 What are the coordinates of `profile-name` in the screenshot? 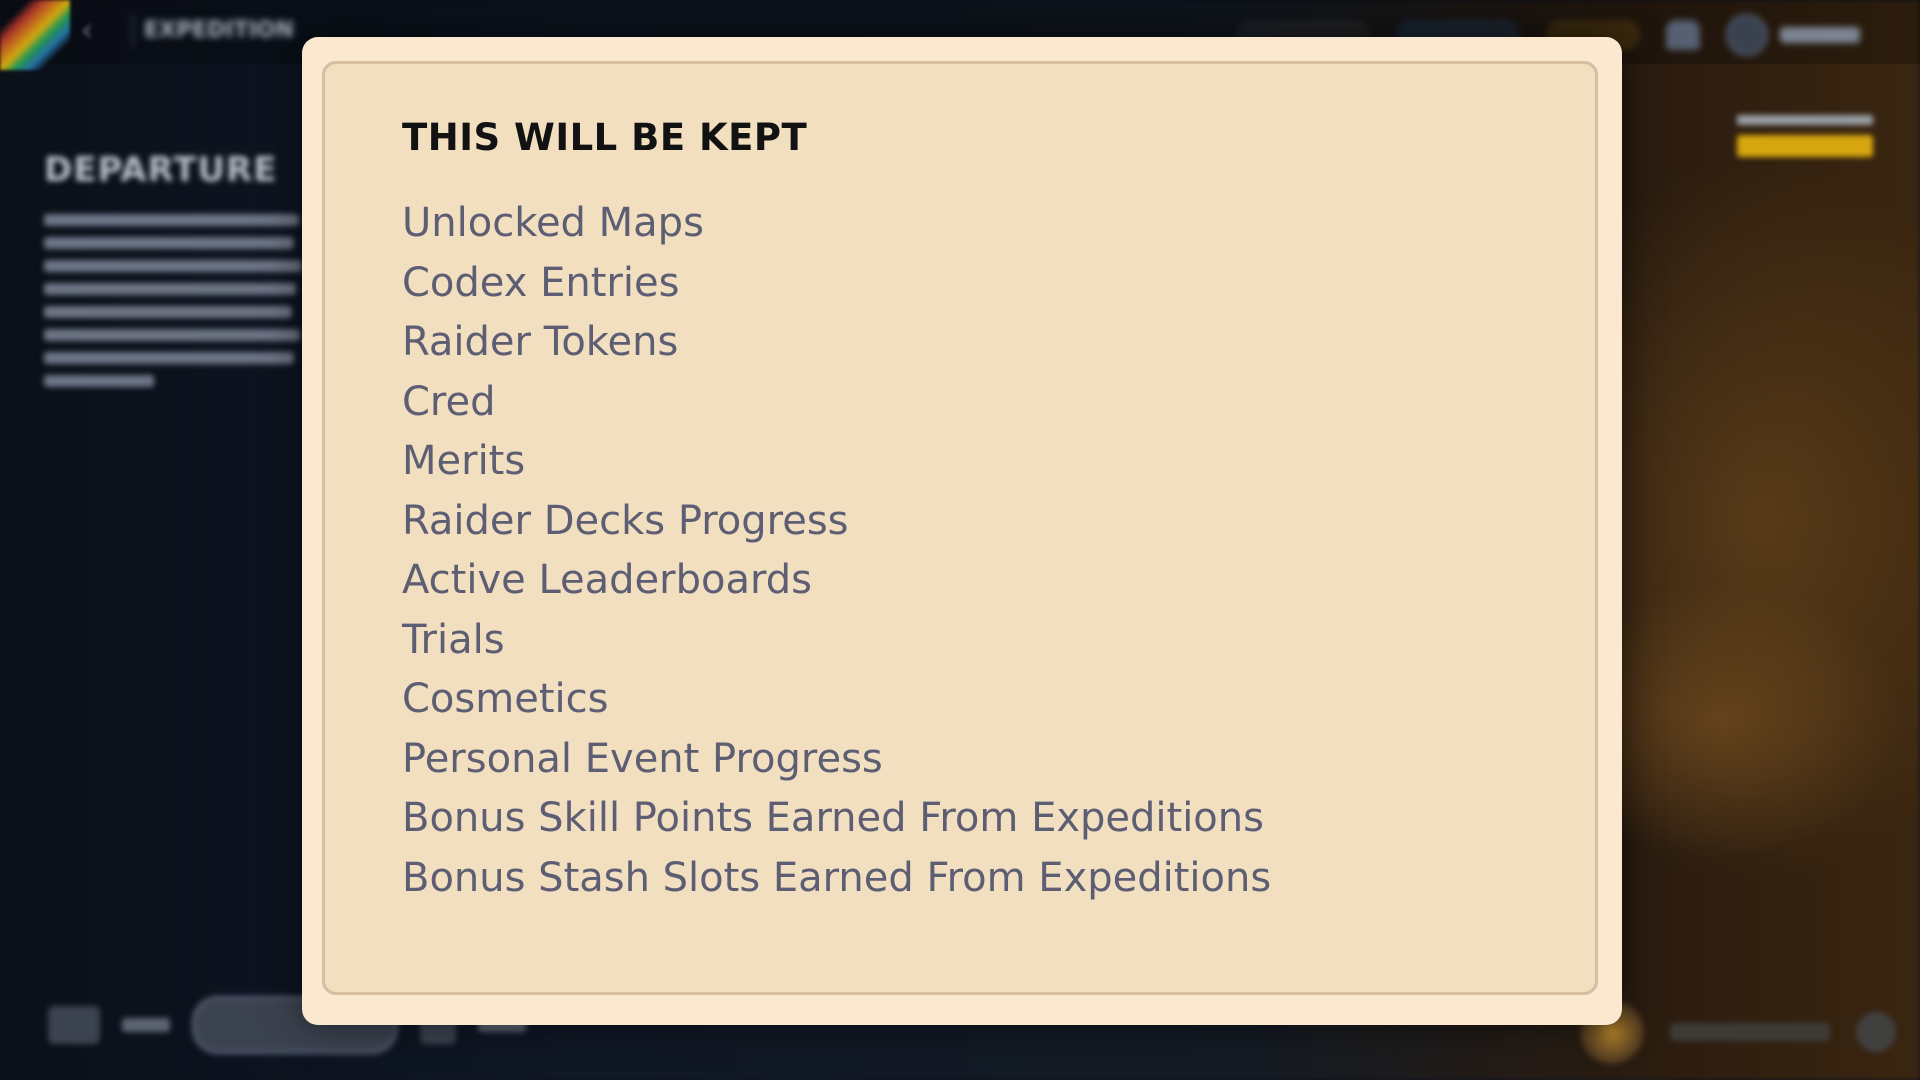 It's located at (1820, 35).